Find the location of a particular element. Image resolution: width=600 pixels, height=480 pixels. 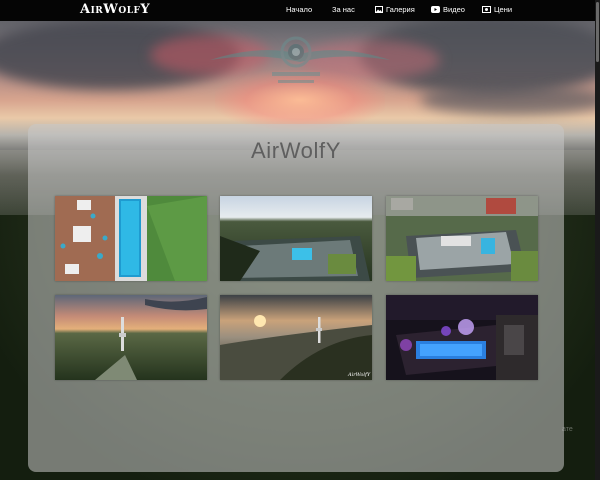

gallery-photo-tv-tower-misty-sunrise: AirWolfY is located at coordinates (296, 337).